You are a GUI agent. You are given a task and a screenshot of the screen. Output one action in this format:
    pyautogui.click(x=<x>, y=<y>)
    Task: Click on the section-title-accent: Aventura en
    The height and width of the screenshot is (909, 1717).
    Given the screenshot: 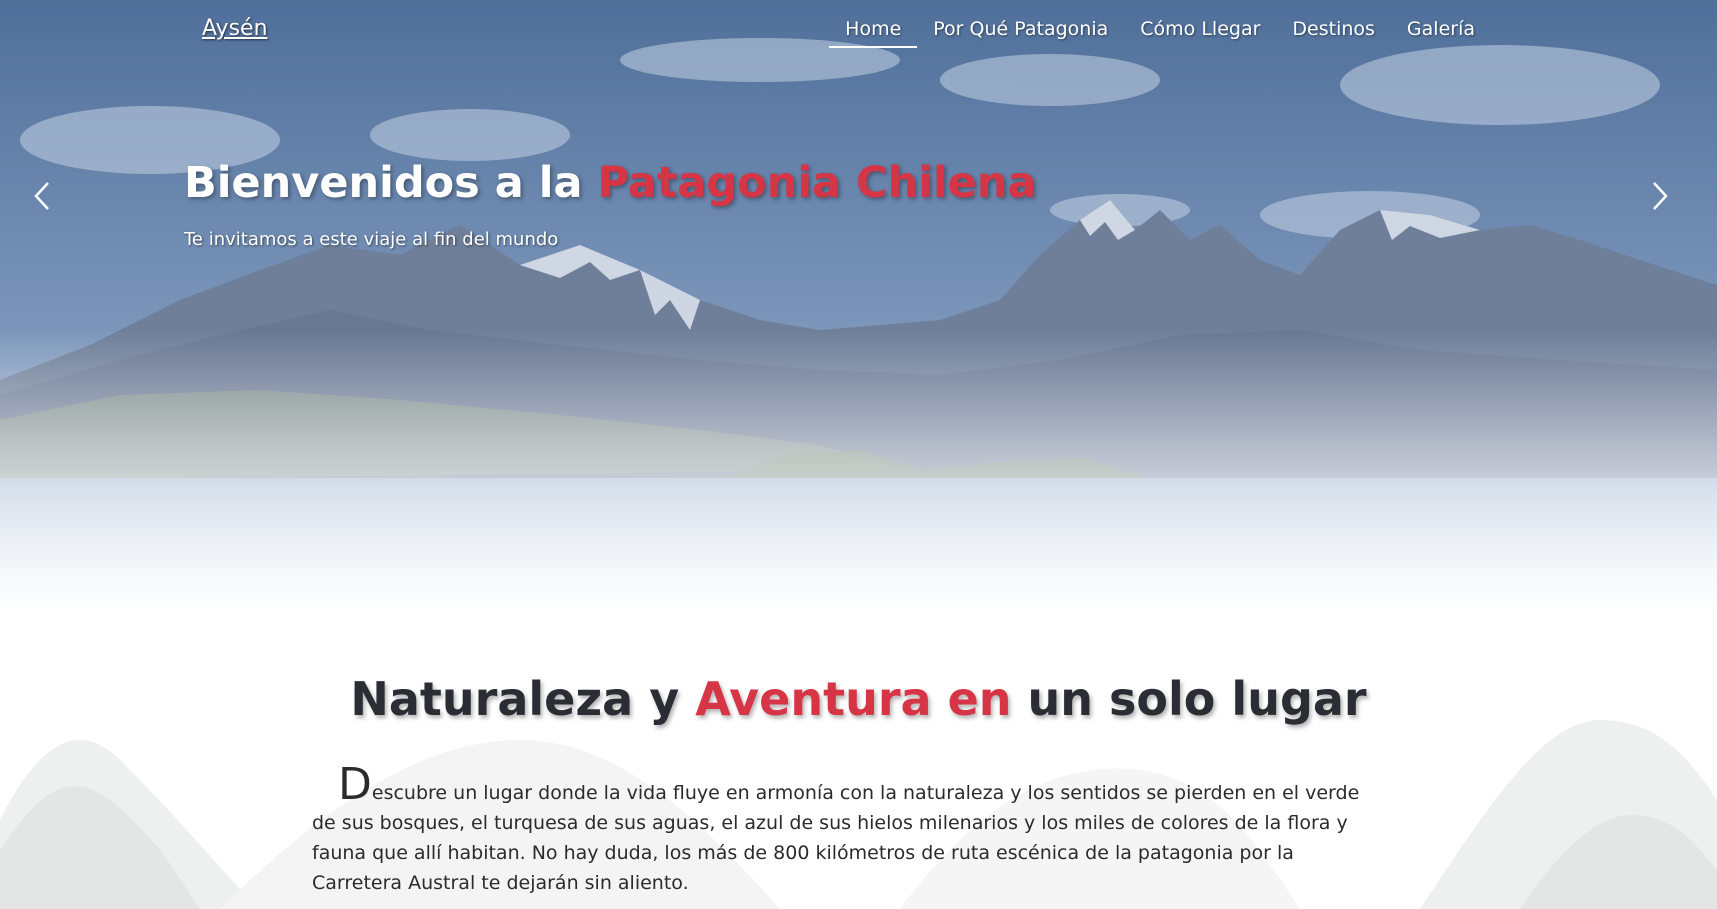 What is the action you would take?
    pyautogui.click(x=853, y=699)
    